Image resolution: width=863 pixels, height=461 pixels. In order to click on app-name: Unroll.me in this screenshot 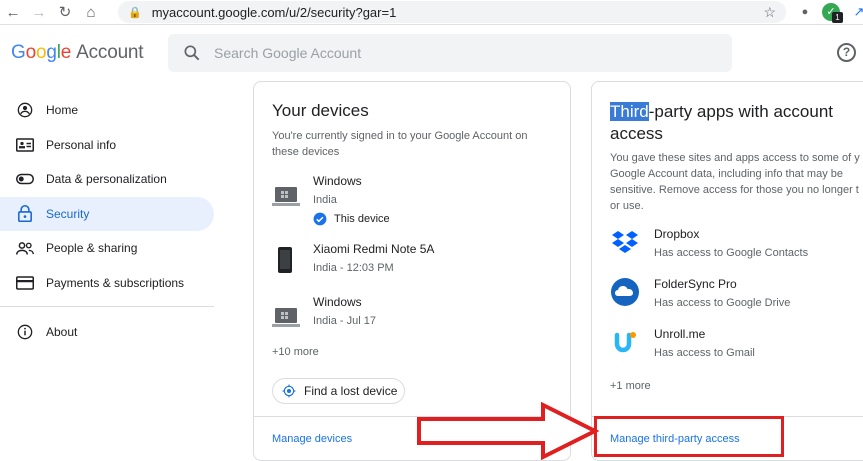, I will do `click(680, 334)`.